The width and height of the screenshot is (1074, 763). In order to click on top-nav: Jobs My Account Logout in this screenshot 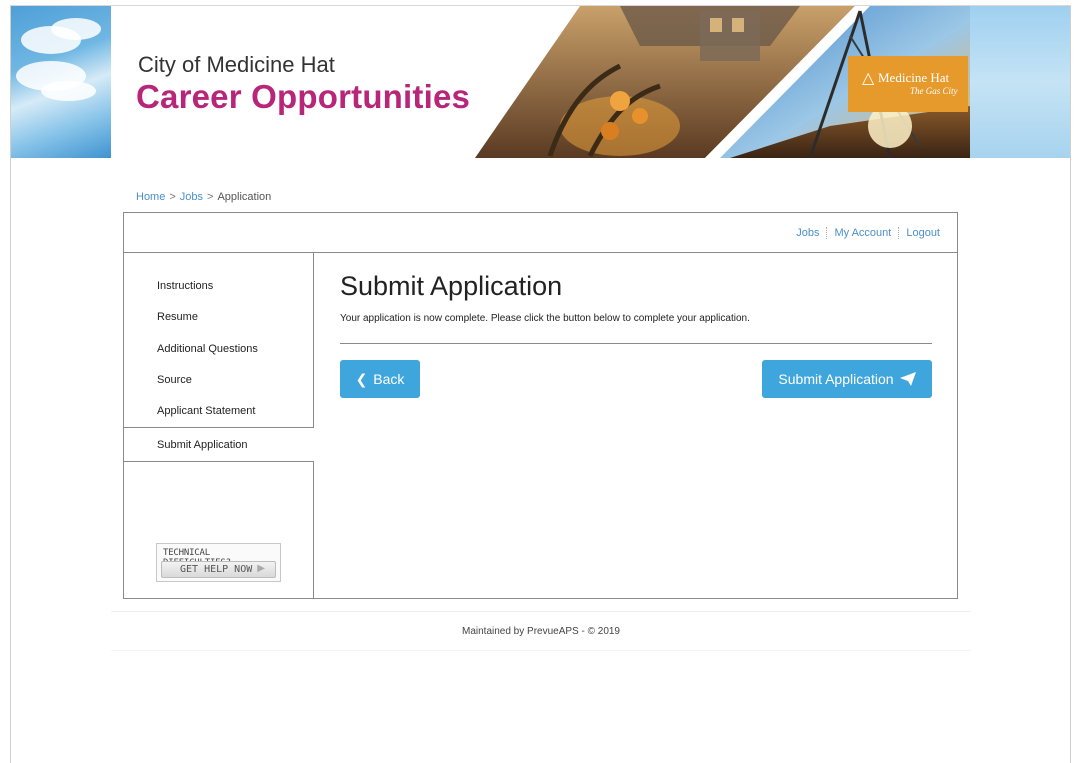, I will do `click(868, 233)`.